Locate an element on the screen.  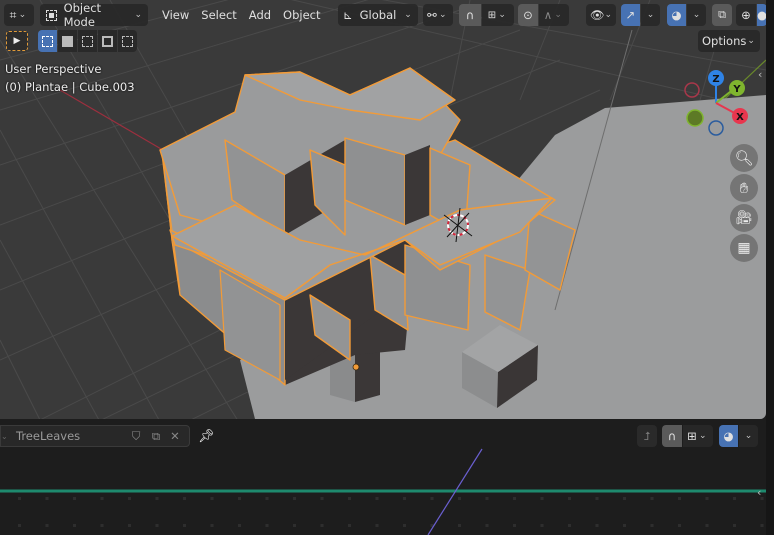
menu-select: Select is located at coordinates (218, 15).